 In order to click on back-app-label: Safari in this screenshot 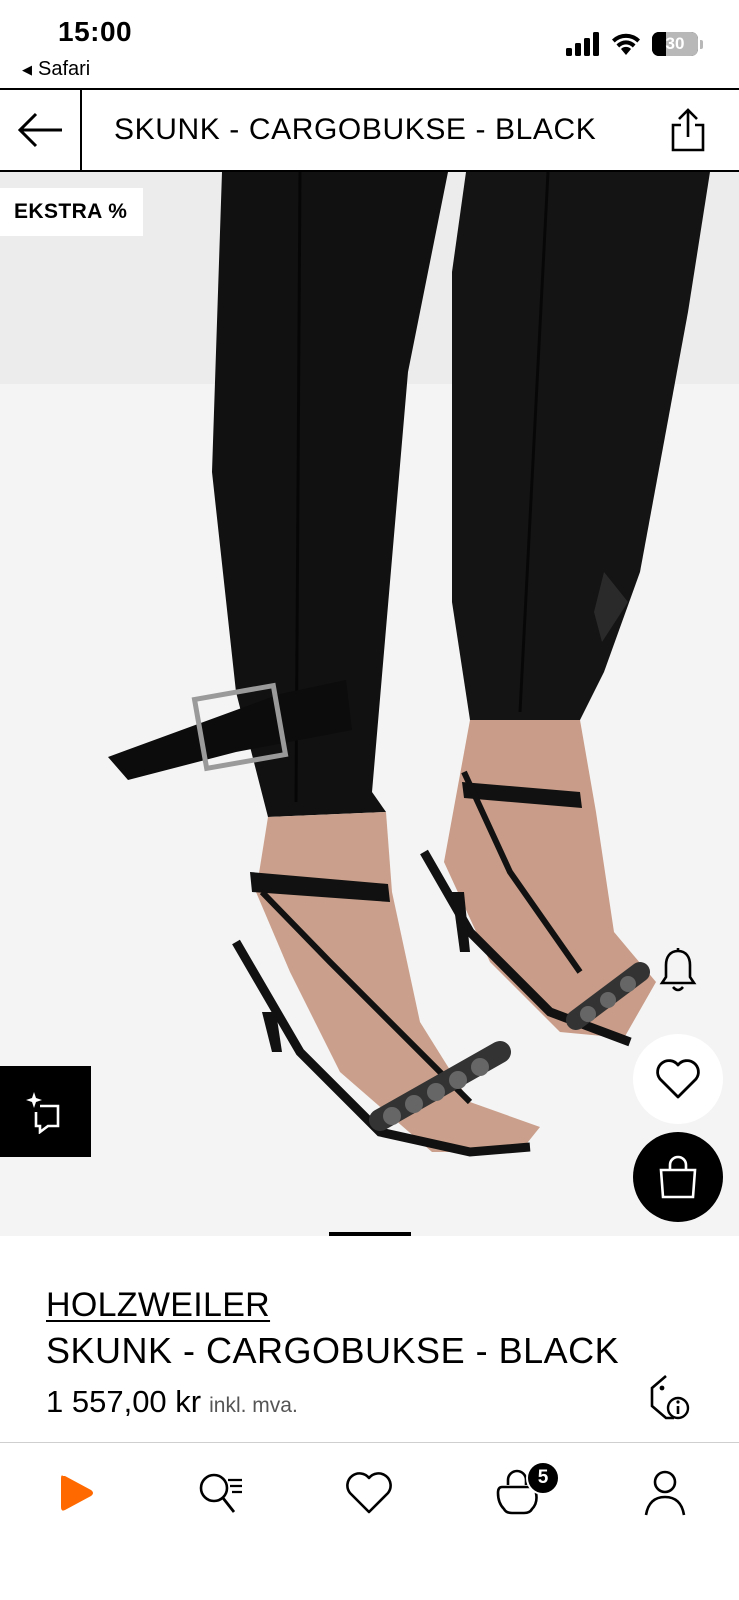, I will do `click(64, 69)`.